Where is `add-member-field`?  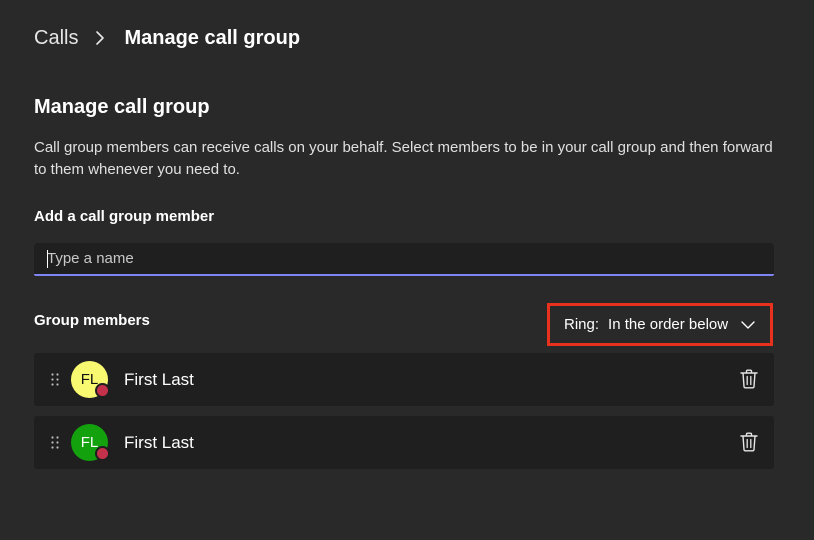
add-member-field is located at coordinates (404, 259).